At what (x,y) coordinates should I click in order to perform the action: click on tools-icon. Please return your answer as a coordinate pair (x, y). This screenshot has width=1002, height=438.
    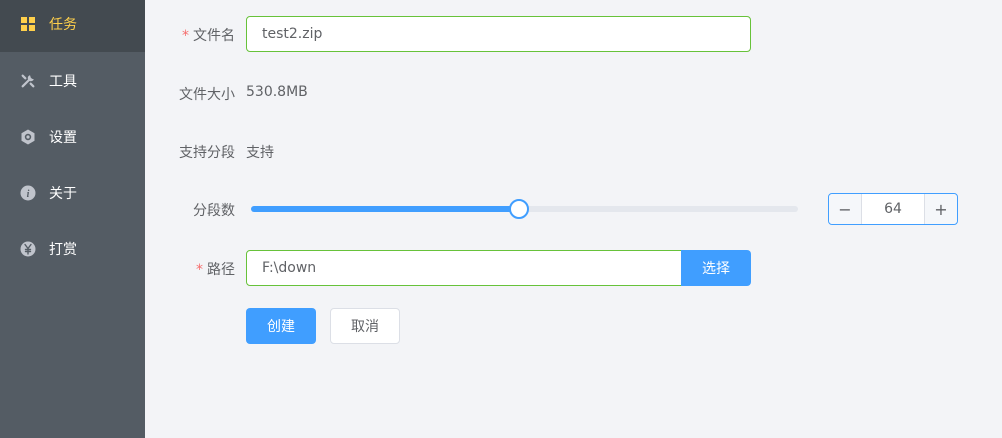
    Looking at the image, I should click on (28, 81).